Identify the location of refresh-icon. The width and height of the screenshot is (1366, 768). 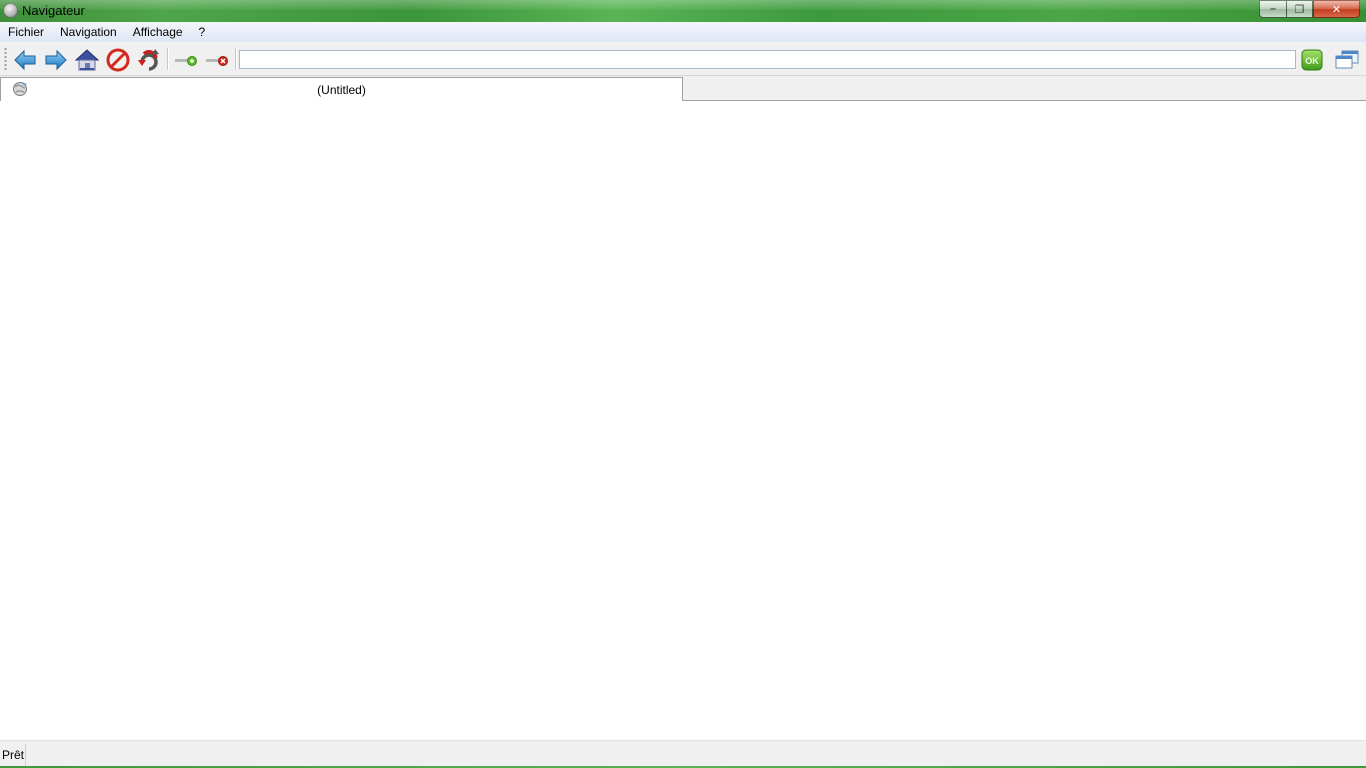
(148, 60).